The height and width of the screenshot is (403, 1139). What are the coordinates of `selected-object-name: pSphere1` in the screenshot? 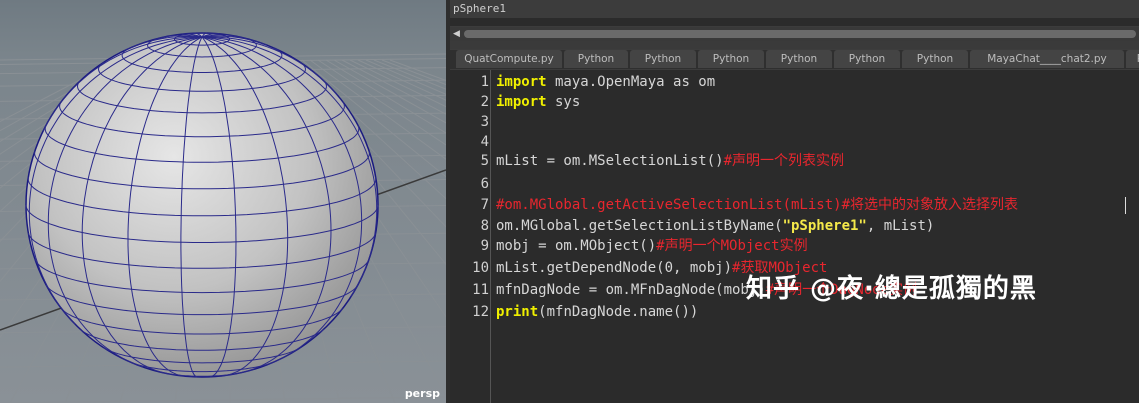 It's located at (479, 8).